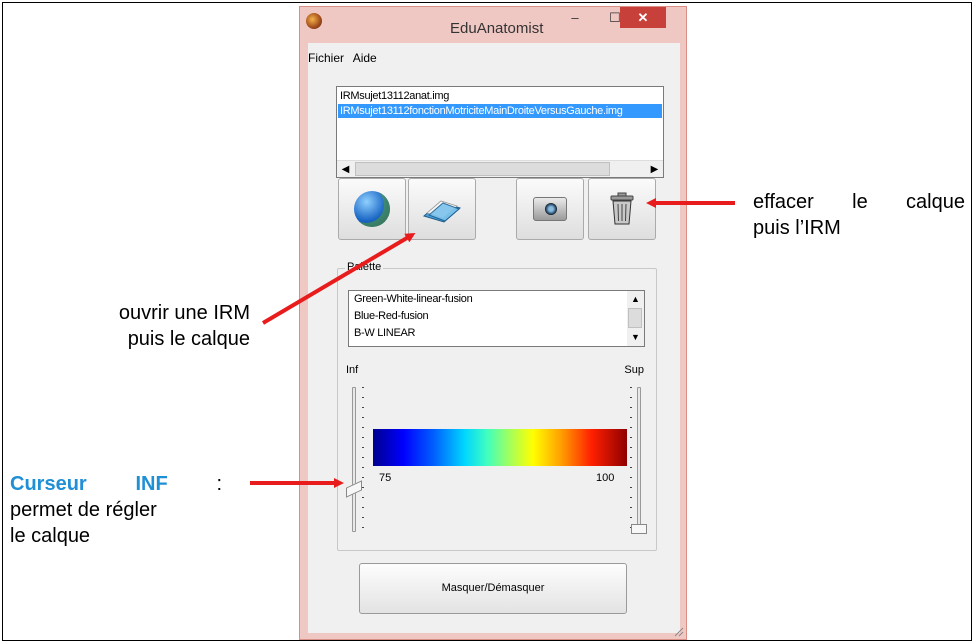 This screenshot has width=975, height=643. I want to click on sup-slider-label: Sup, so click(634, 370).